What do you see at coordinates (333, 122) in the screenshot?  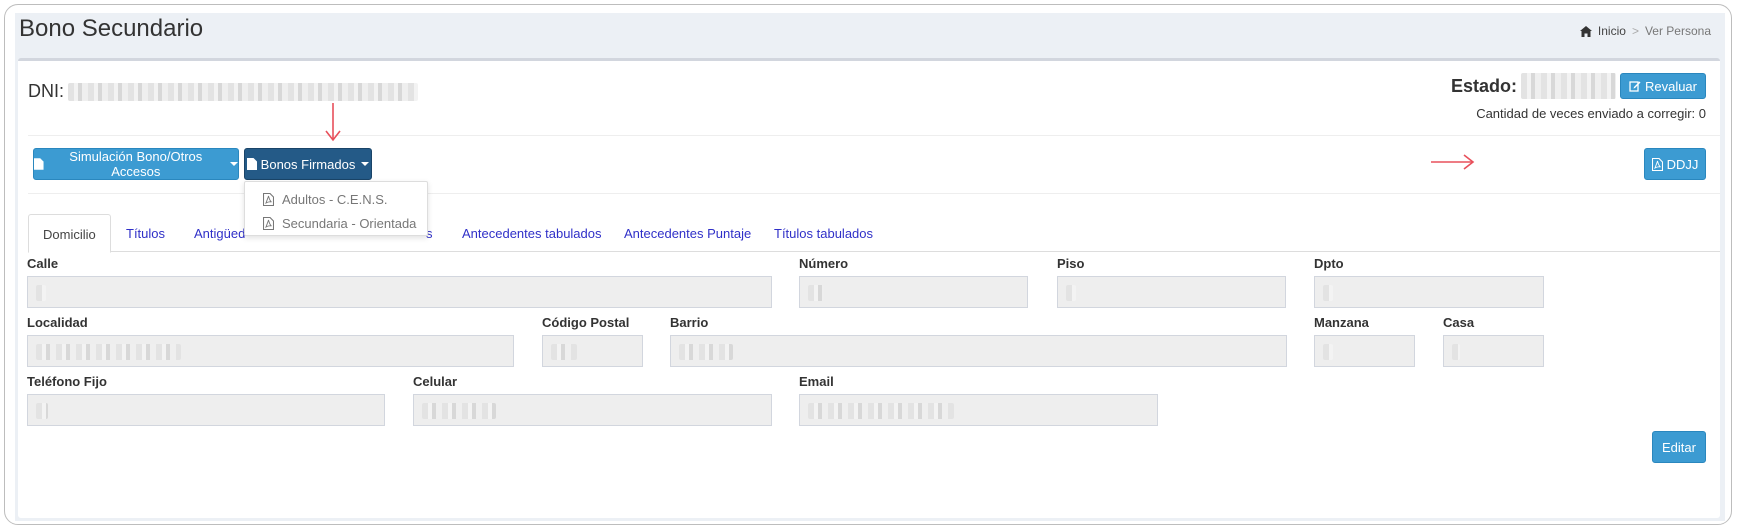 I see `annotation-arrow-down-icon` at bounding box center [333, 122].